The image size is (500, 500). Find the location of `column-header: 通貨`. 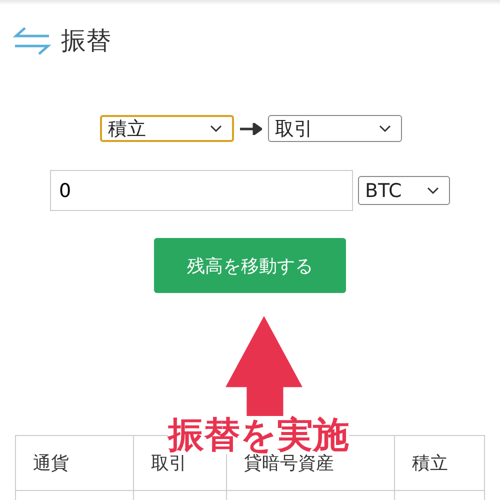

column-header: 通貨 is located at coordinates (75, 463).